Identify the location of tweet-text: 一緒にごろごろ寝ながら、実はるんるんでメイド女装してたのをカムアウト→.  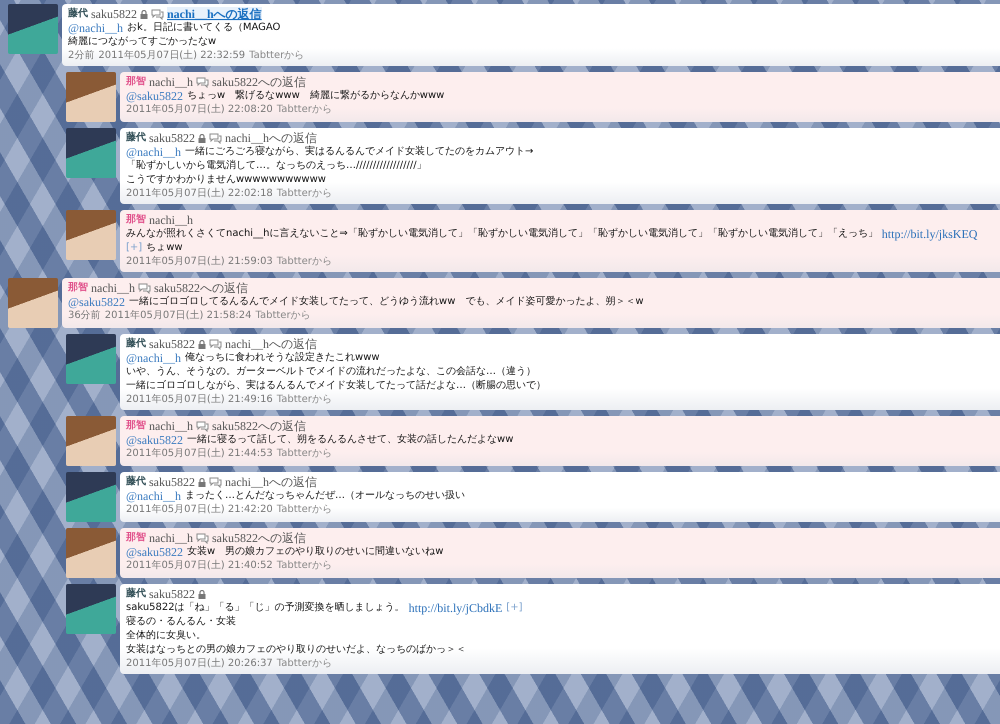
(359, 152).